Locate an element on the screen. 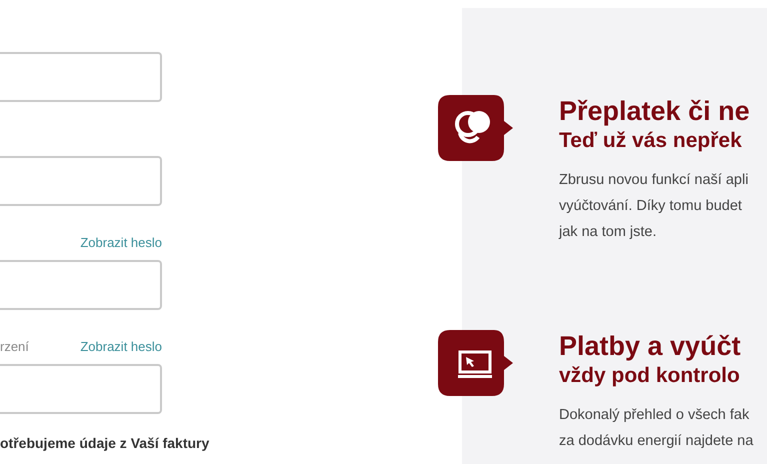 The height and width of the screenshot is (464, 767). field-label: rzení is located at coordinates (14, 346).